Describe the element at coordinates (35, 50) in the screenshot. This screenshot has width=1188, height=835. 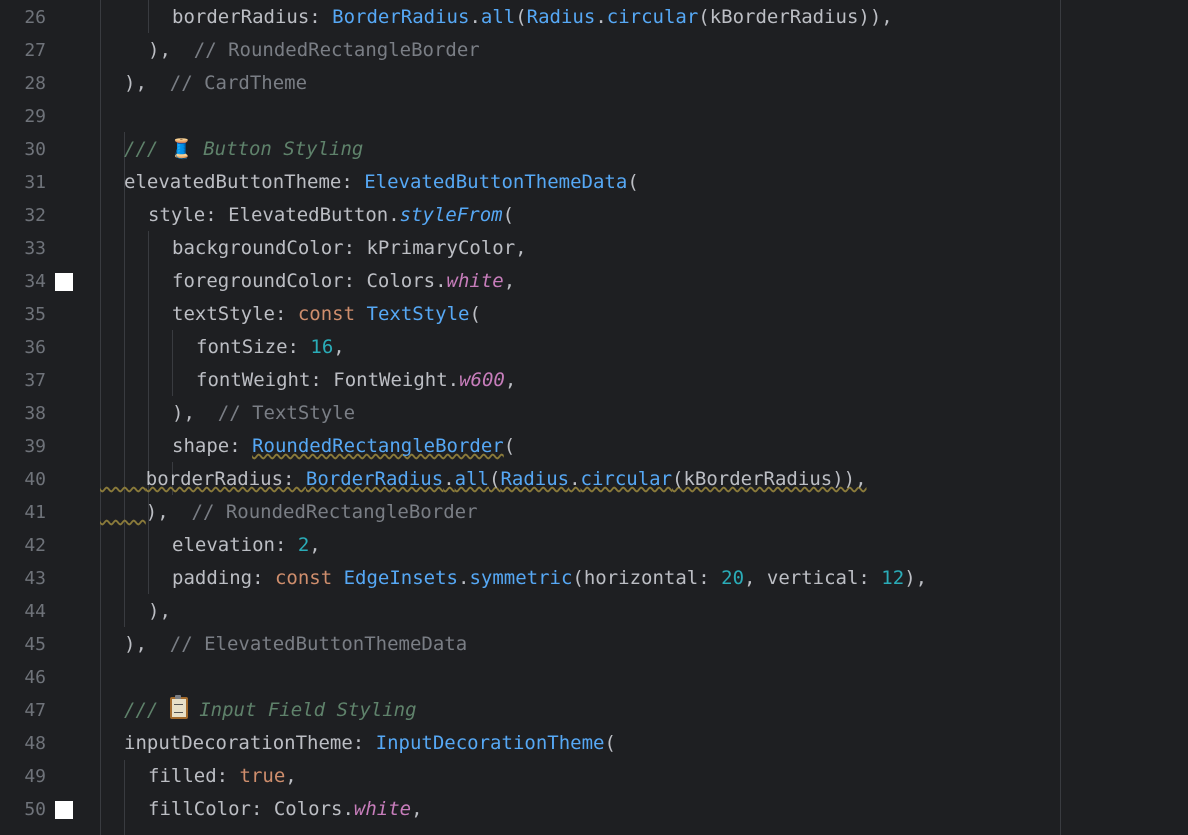
I see `line-number: 27` at that location.